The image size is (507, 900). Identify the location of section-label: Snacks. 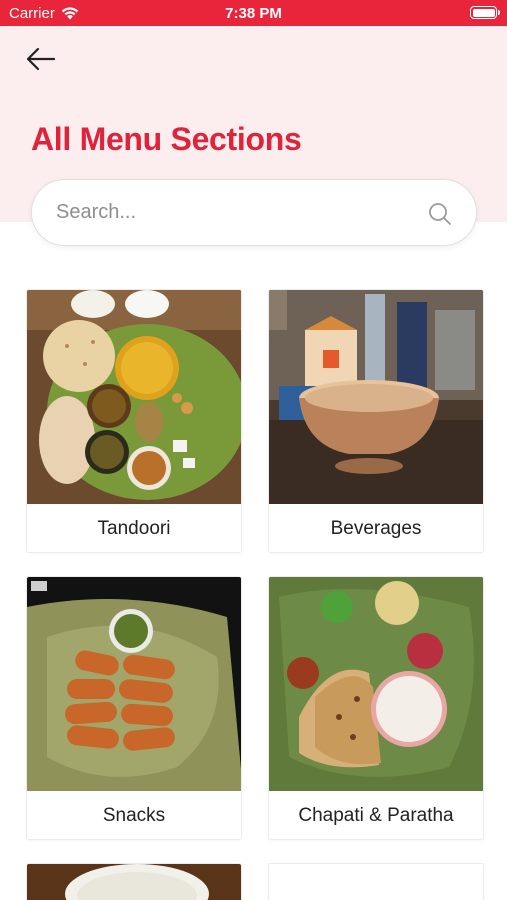
(134, 815).